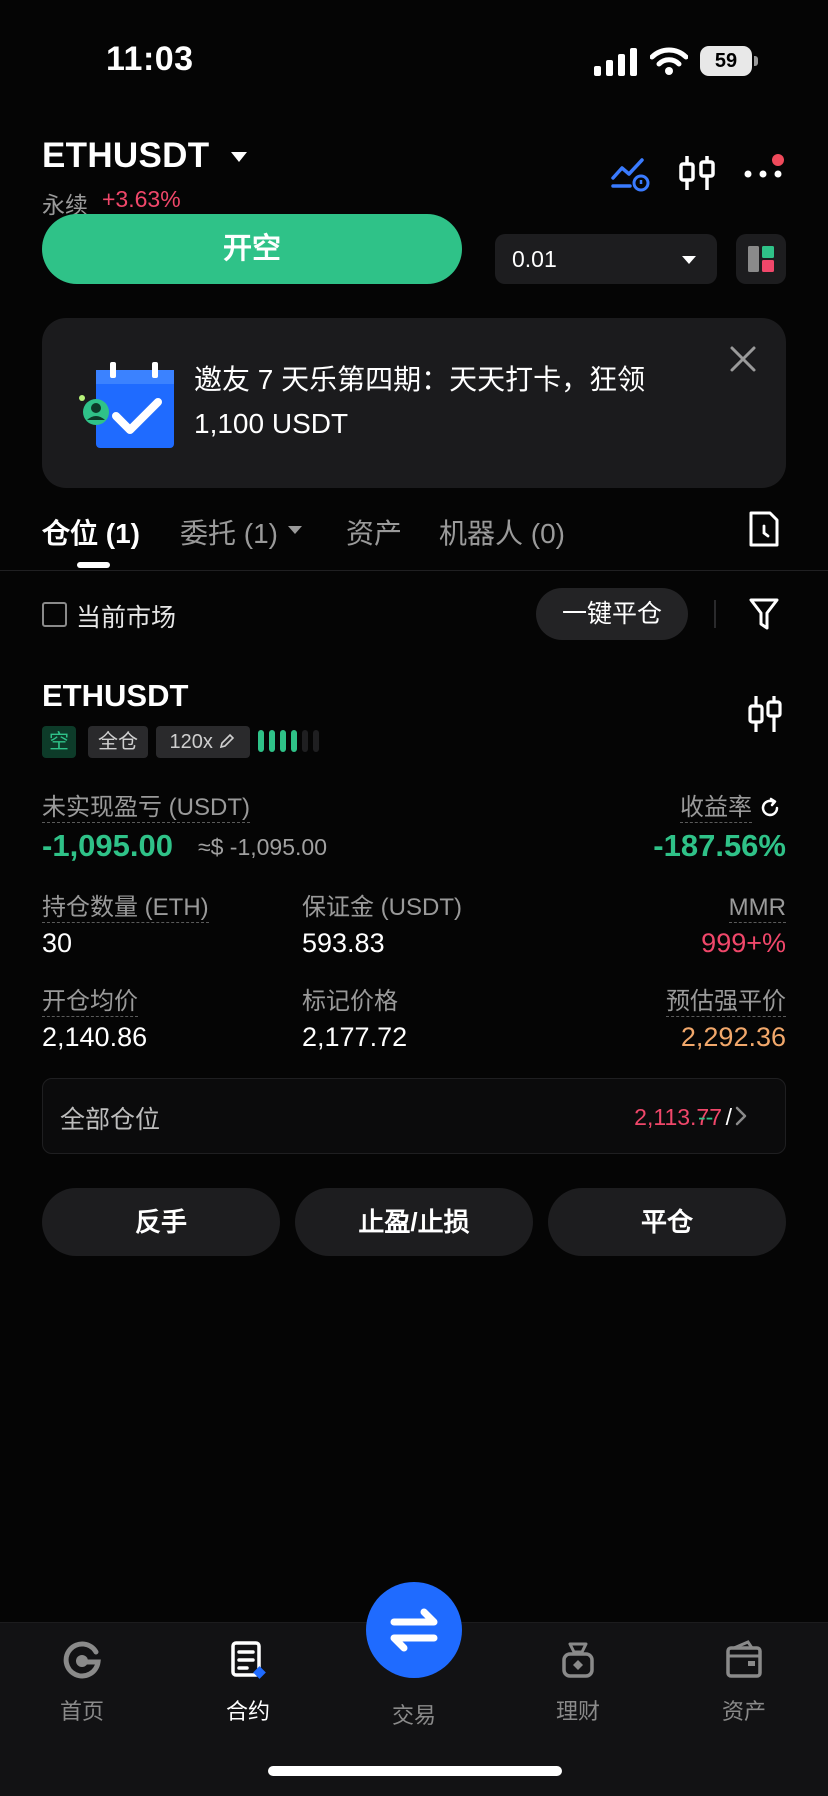 The height and width of the screenshot is (1796, 828). What do you see at coordinates (95, 1037) in the screenshot?
I see `entry-price-value: 2,140.86` at bounding box center [95, 1037].